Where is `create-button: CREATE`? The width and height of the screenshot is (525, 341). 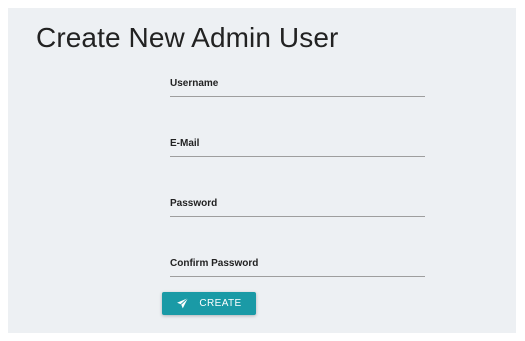 create-button: CREATE is located at coordinates (209, 303).